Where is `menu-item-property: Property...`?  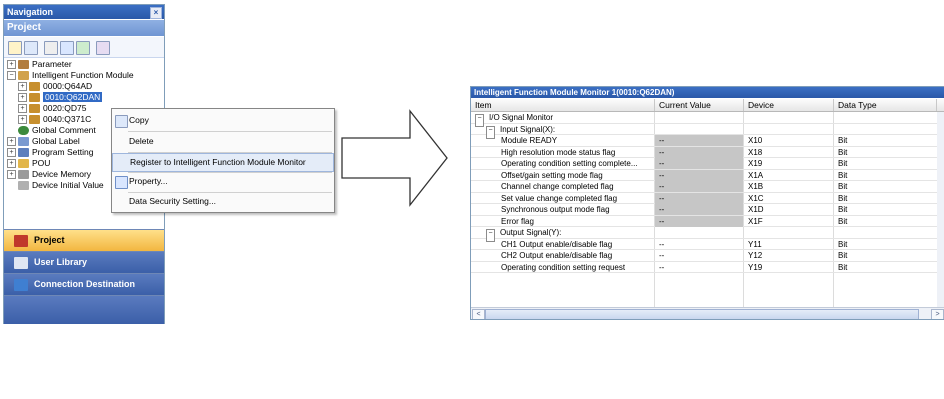
menu-item-property: Property... is located at coordinates (223, 181).